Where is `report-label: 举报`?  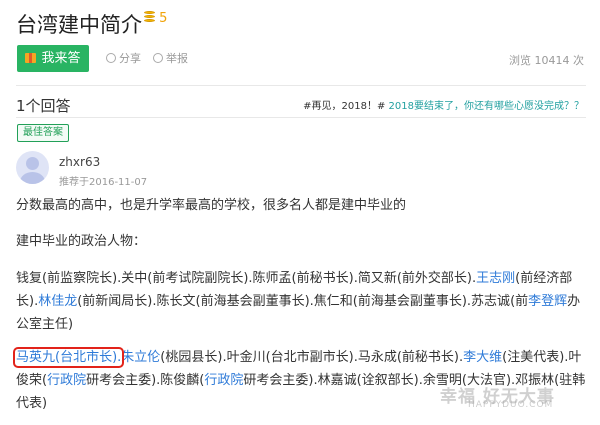 report-label: 举报 is located at coordinates (177, 58).